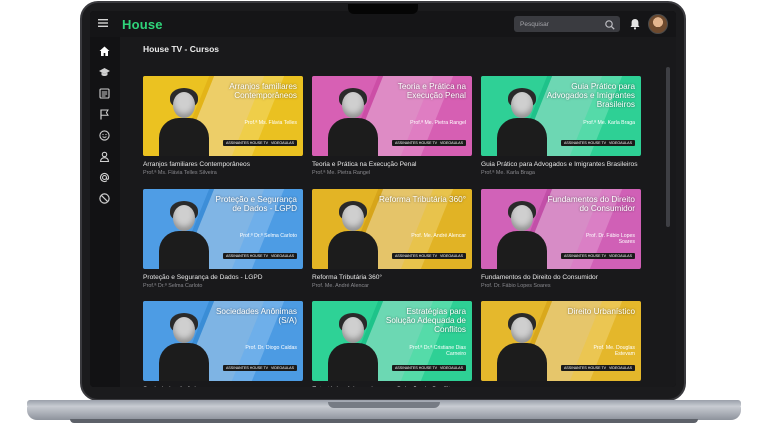 The image size is (768, 432). Describe the element at coordinates (437, 351) in the screenshot. I see `thumbnail-instructor: Prof.ª Dr.ª Cristiane Dias Carneiro` at that location.